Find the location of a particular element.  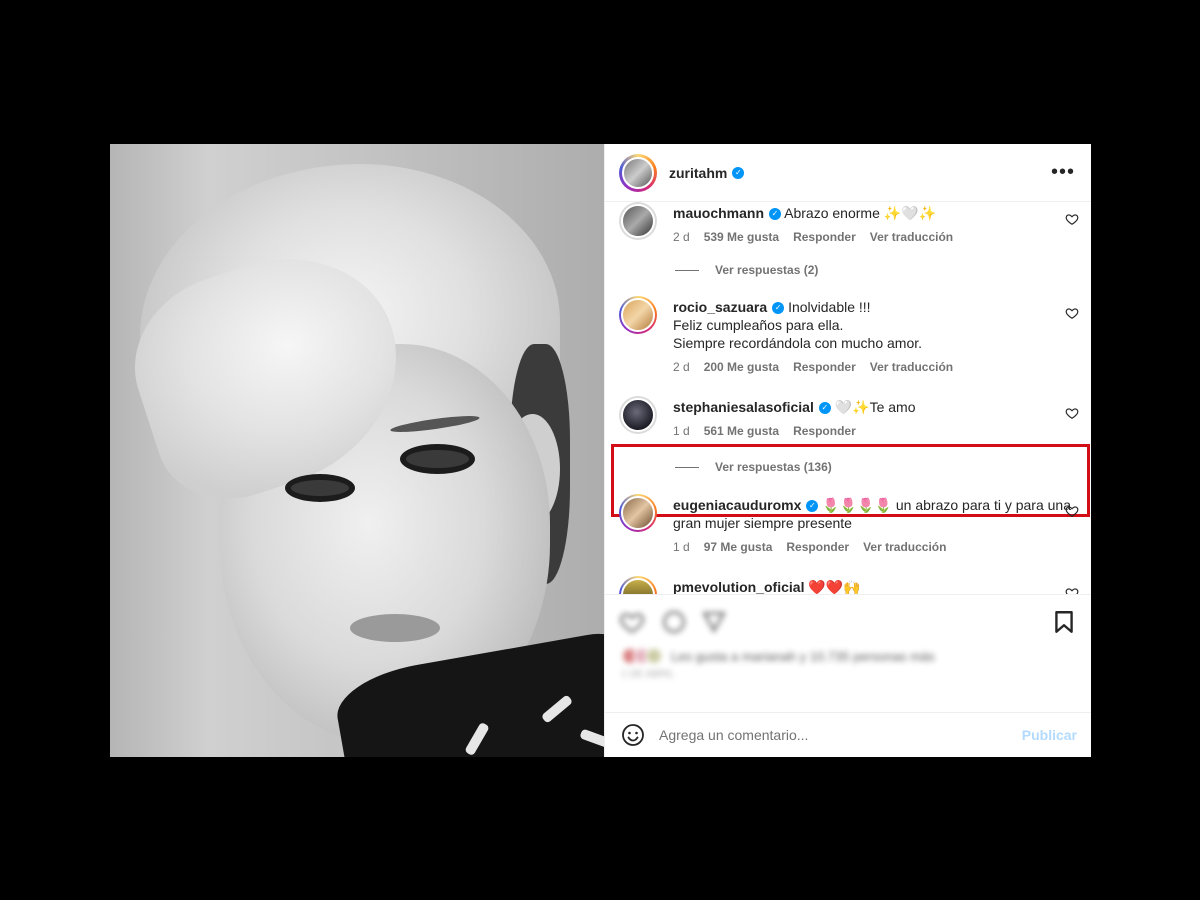

commenter-username: rocio_sazuara is located at coordinates (720, 307).